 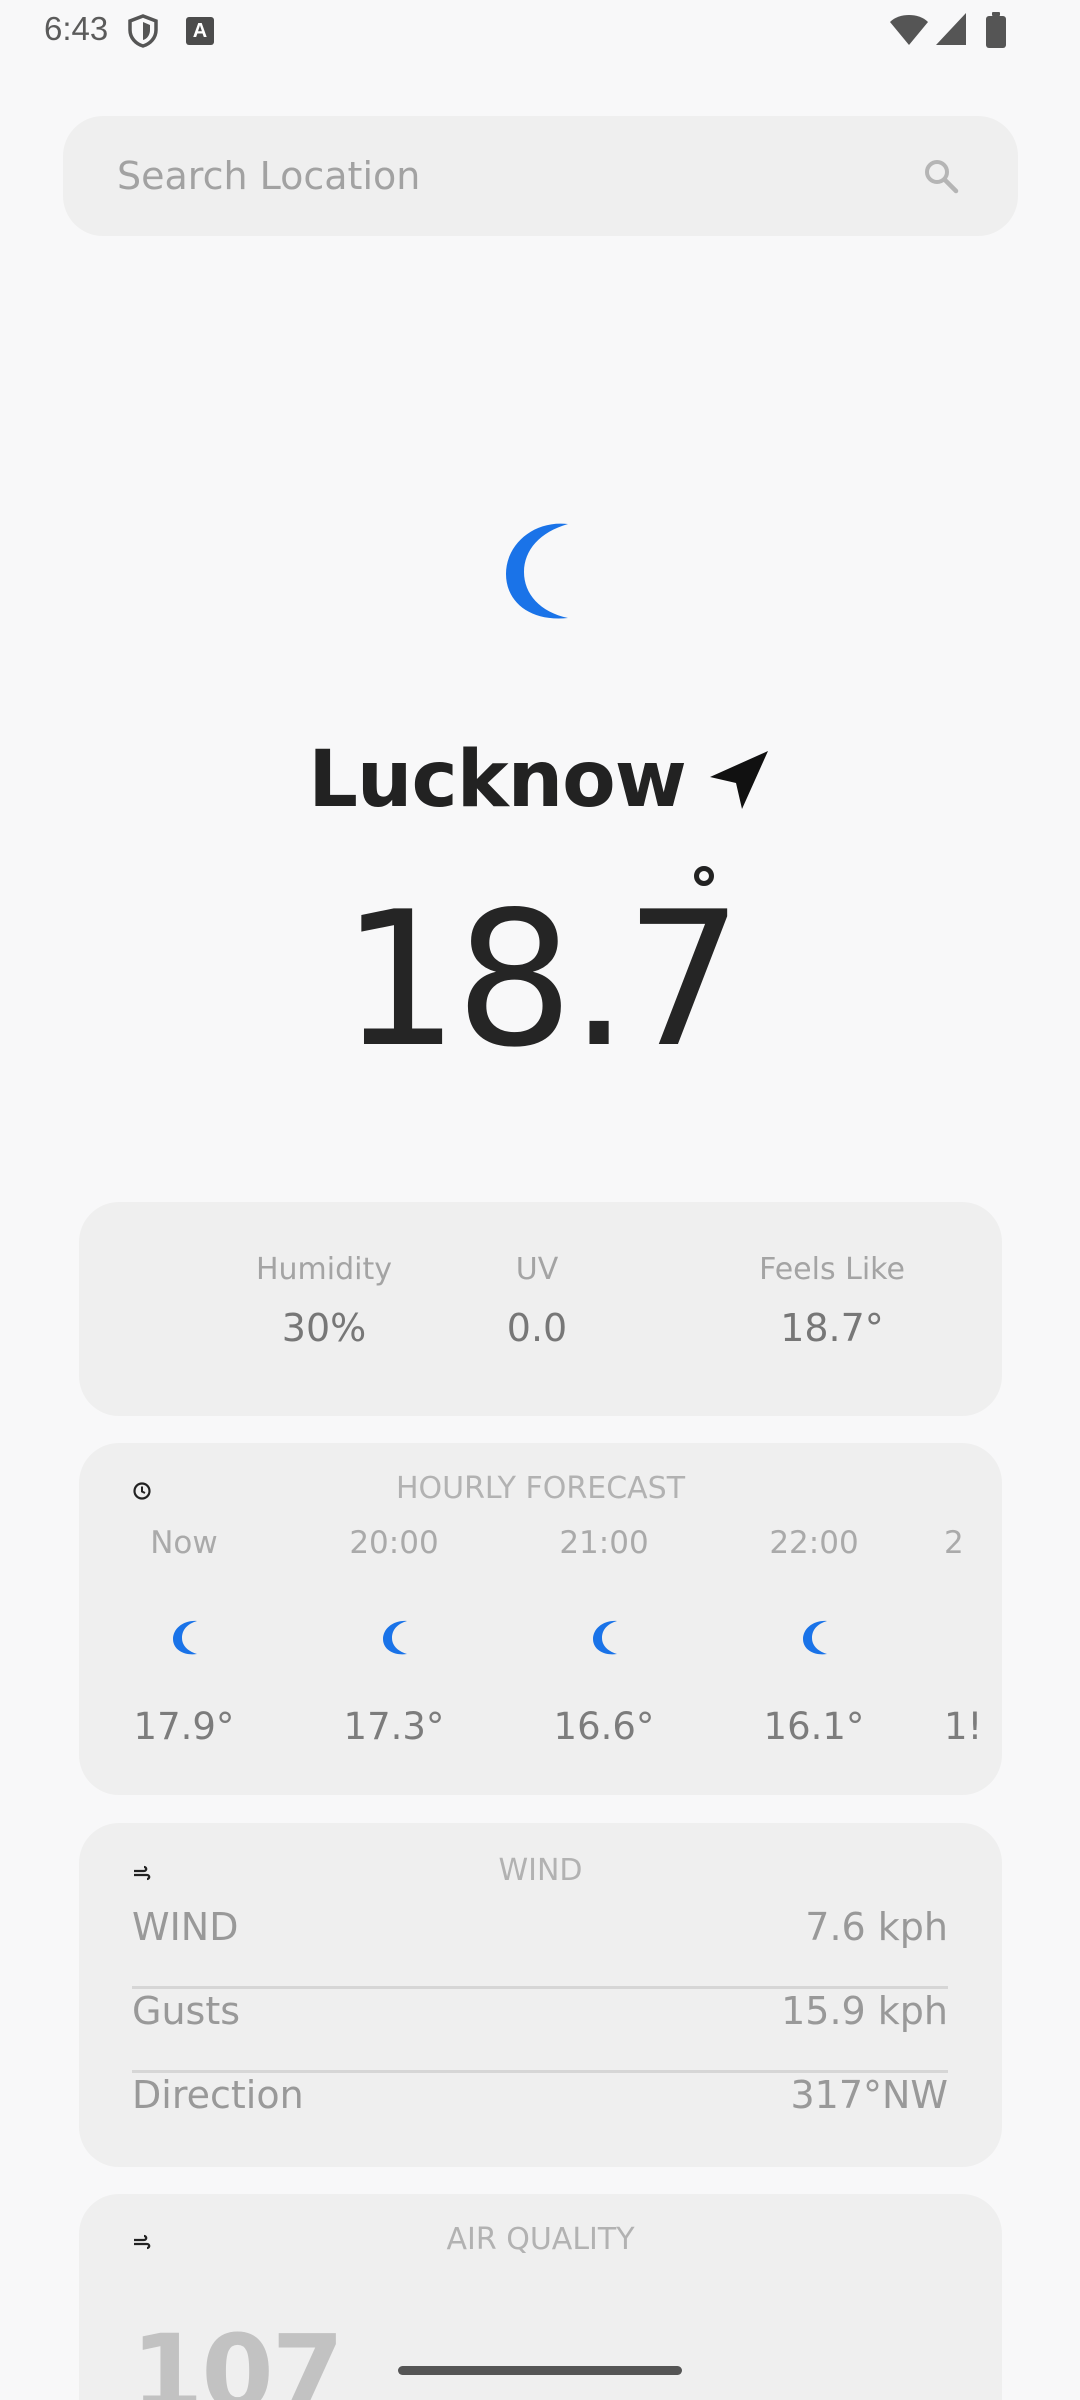 I want to click on status-bar: 6:43 A, so click(x=540, y=31).